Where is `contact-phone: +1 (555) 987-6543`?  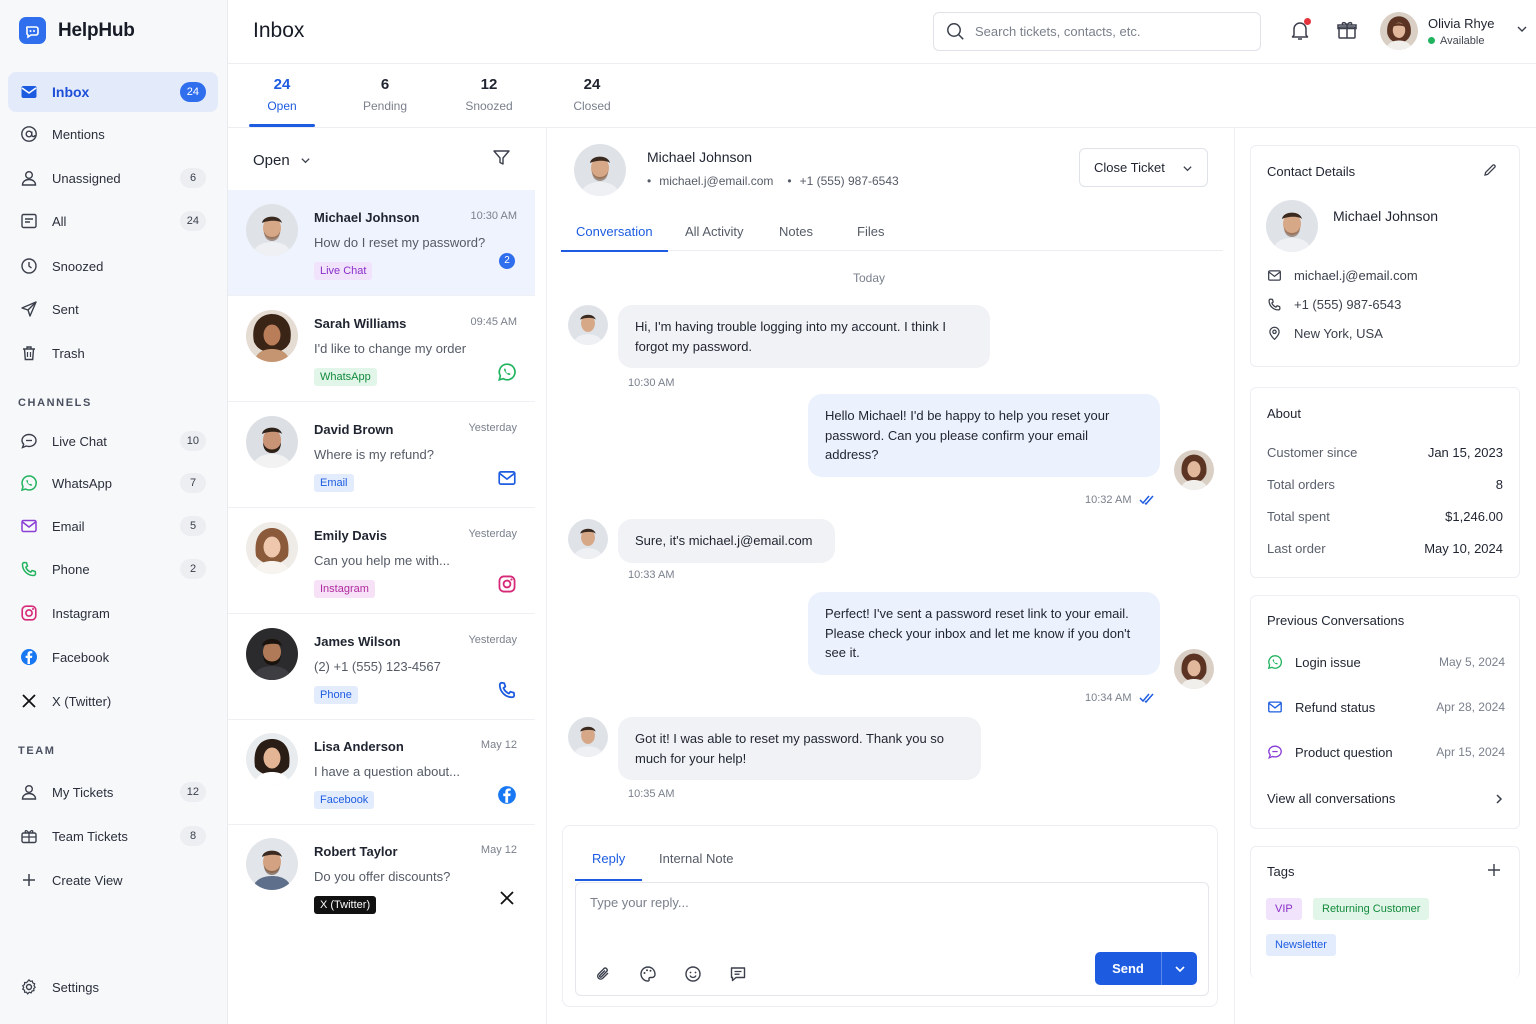
contact-phone: +1 (555) 987-6543 is located at coordinates (1348, 304).